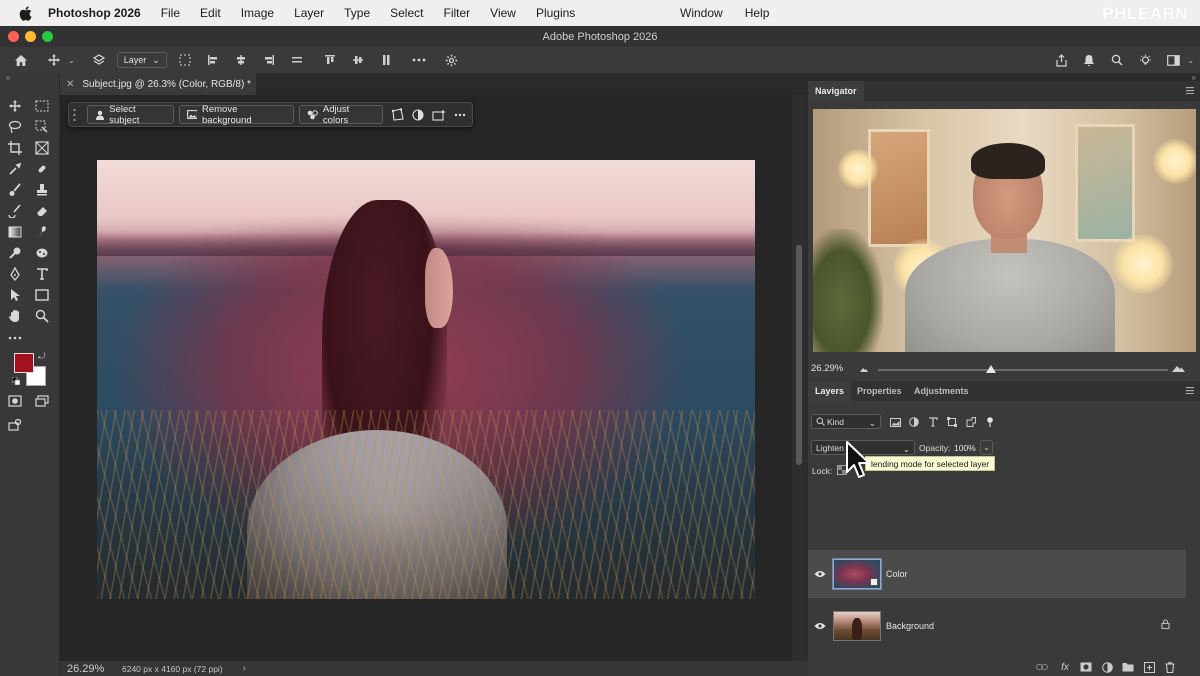 Image resolution: width=1200 pixels, height=676 pixels. Describe the element at coordinates (185, 60) in the screenshot. I see `transform-controls-icon` at that location.